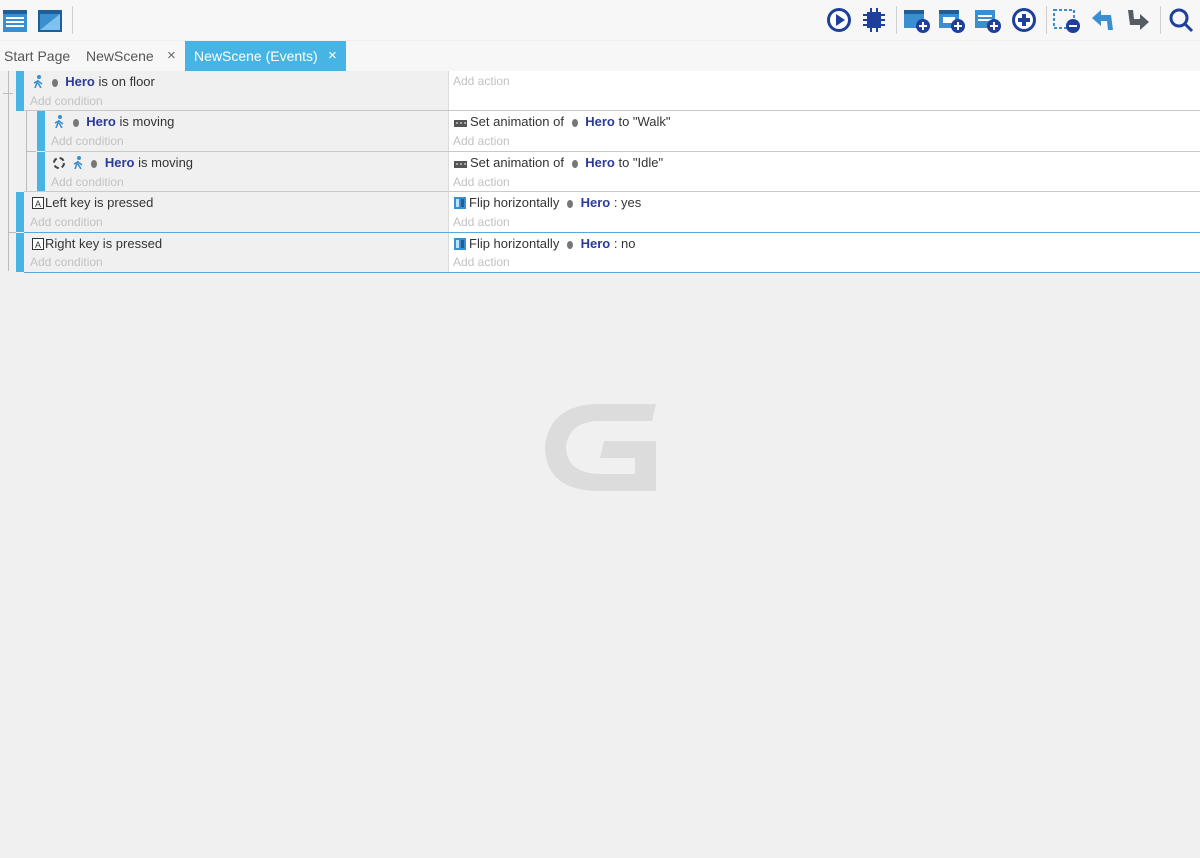 The width and height of the screenshot is (1200, 858). Describe the element at coordinates (600, 20) in the screenshot. I see `toolbar` at that location.